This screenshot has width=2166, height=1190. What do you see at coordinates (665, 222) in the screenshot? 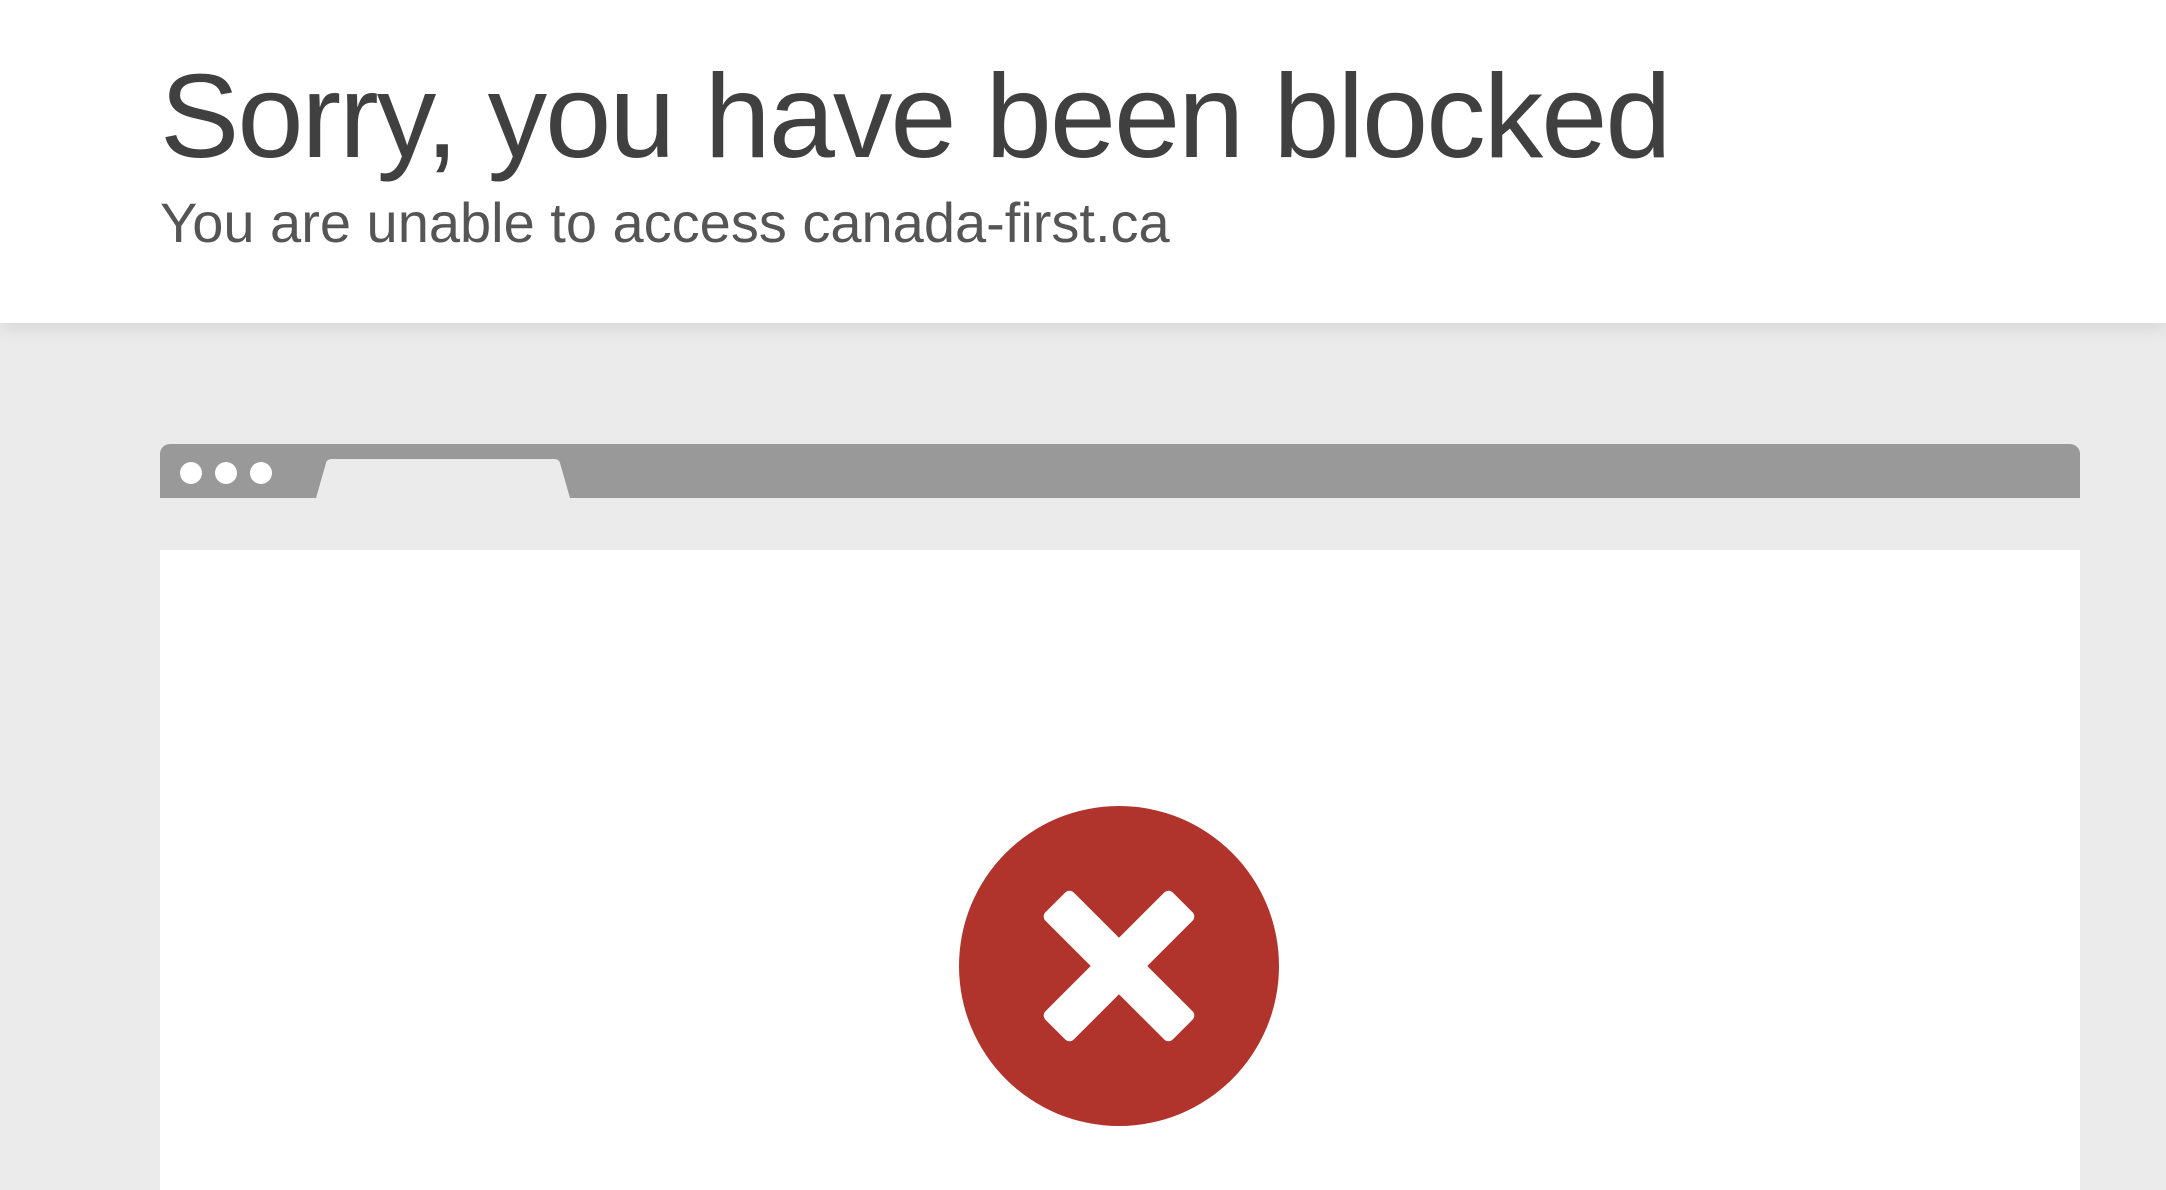
I see `page-subtitle: You are unable to access canada-first.ca` at bounding box center [665, 222].